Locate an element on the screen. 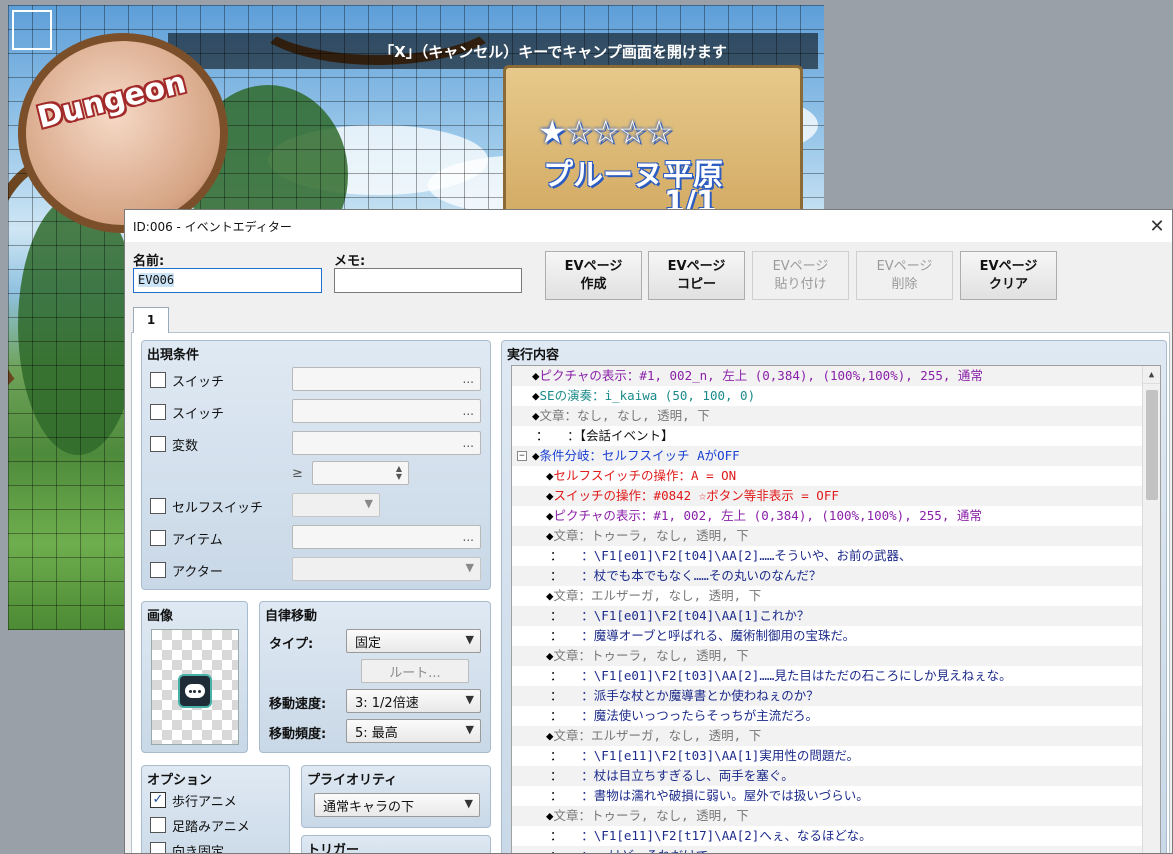  command-row: ： ：\F1[e01]\F2[t04]\AA[1]これか？ is located at coordinates (836, 616).